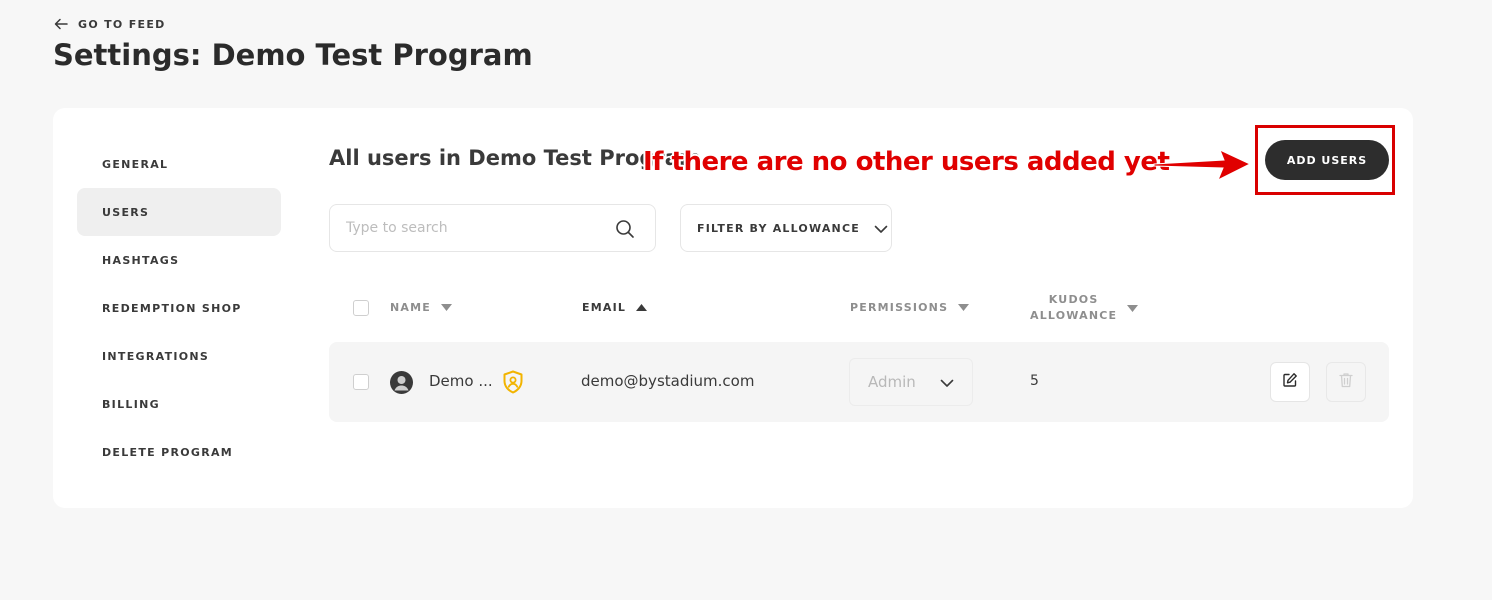 Image resolution: width=1492 pixels, height=600 pixels. Describe the element at coordinates (179, 164) in the screenshot. I see `sidebar-item-general: GENERAL` at that location.